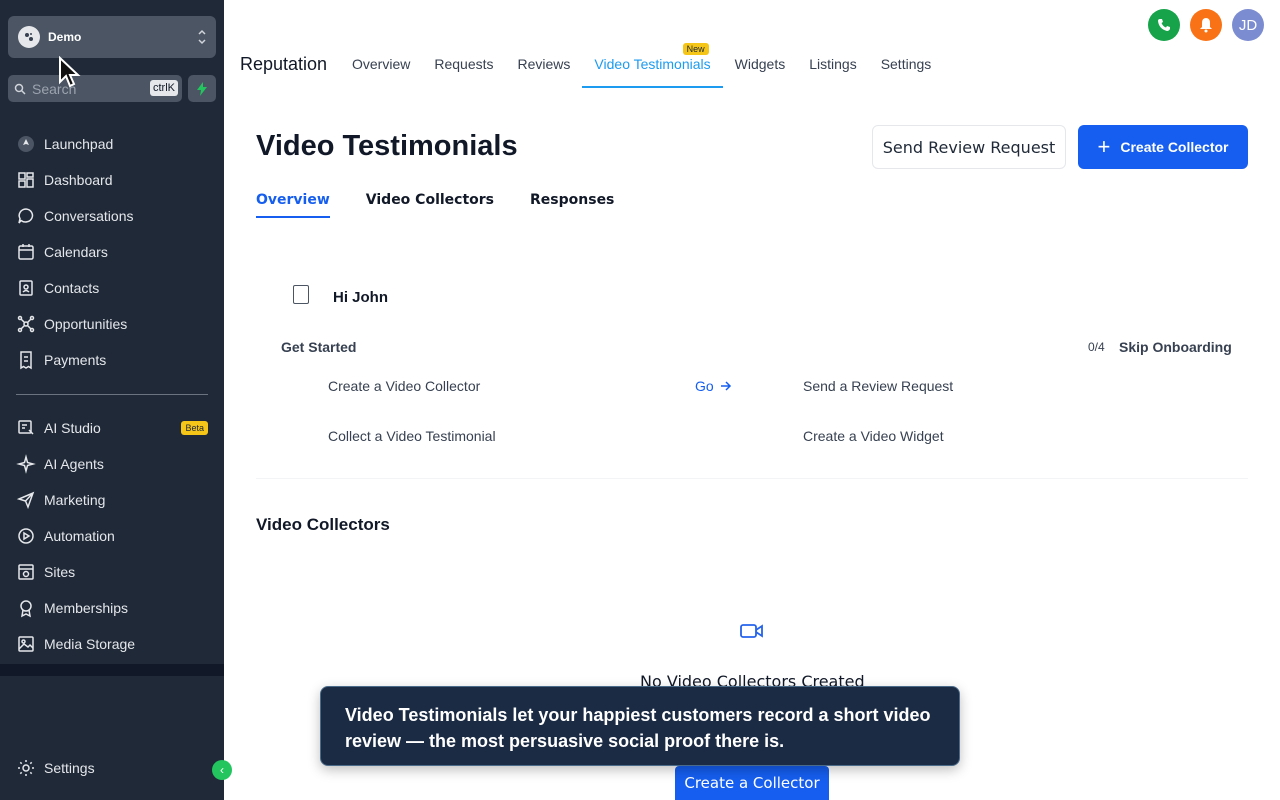 The width and height of the screenshot is (1280, 800). I want to click on sidebar-item-label: AI Studio, so click(72, 428).